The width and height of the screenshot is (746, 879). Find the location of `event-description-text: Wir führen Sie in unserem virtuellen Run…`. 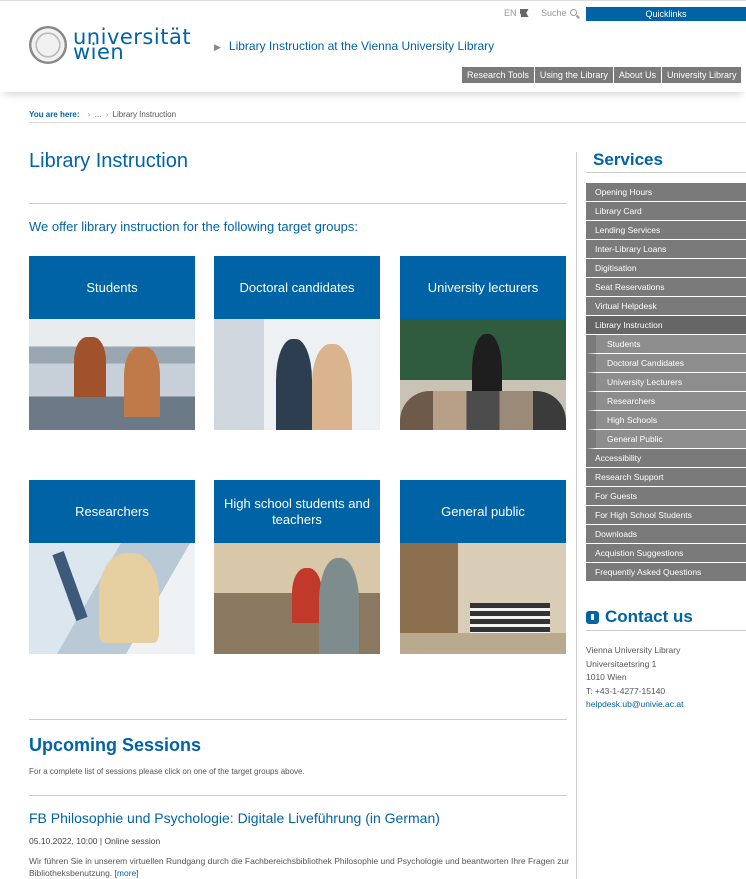

event-description-text: Wir führen Sie in unserem virtuellen Run… is located at coordinates (299, 867).